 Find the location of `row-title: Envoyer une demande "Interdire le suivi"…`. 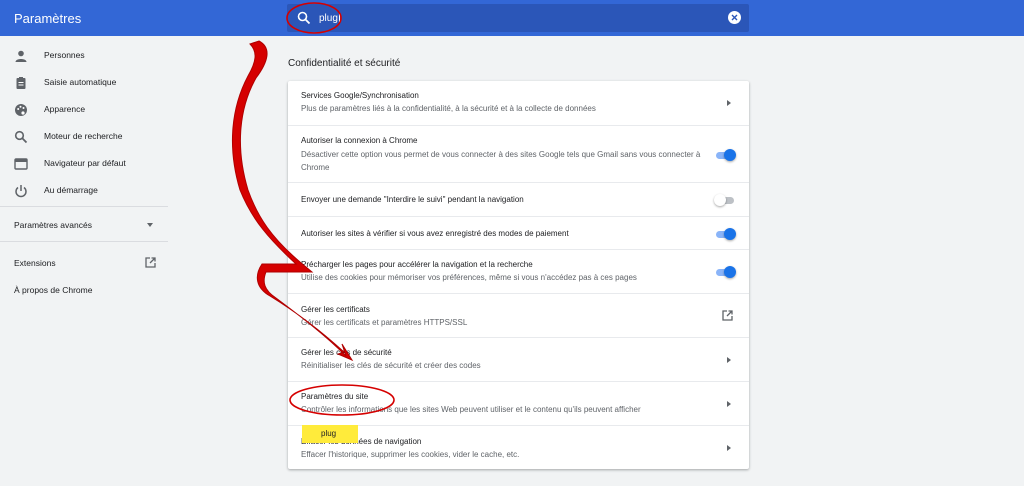

row-title: Envoyer une demande "Interdire le suivi"… is located at coordinates (412, 199).